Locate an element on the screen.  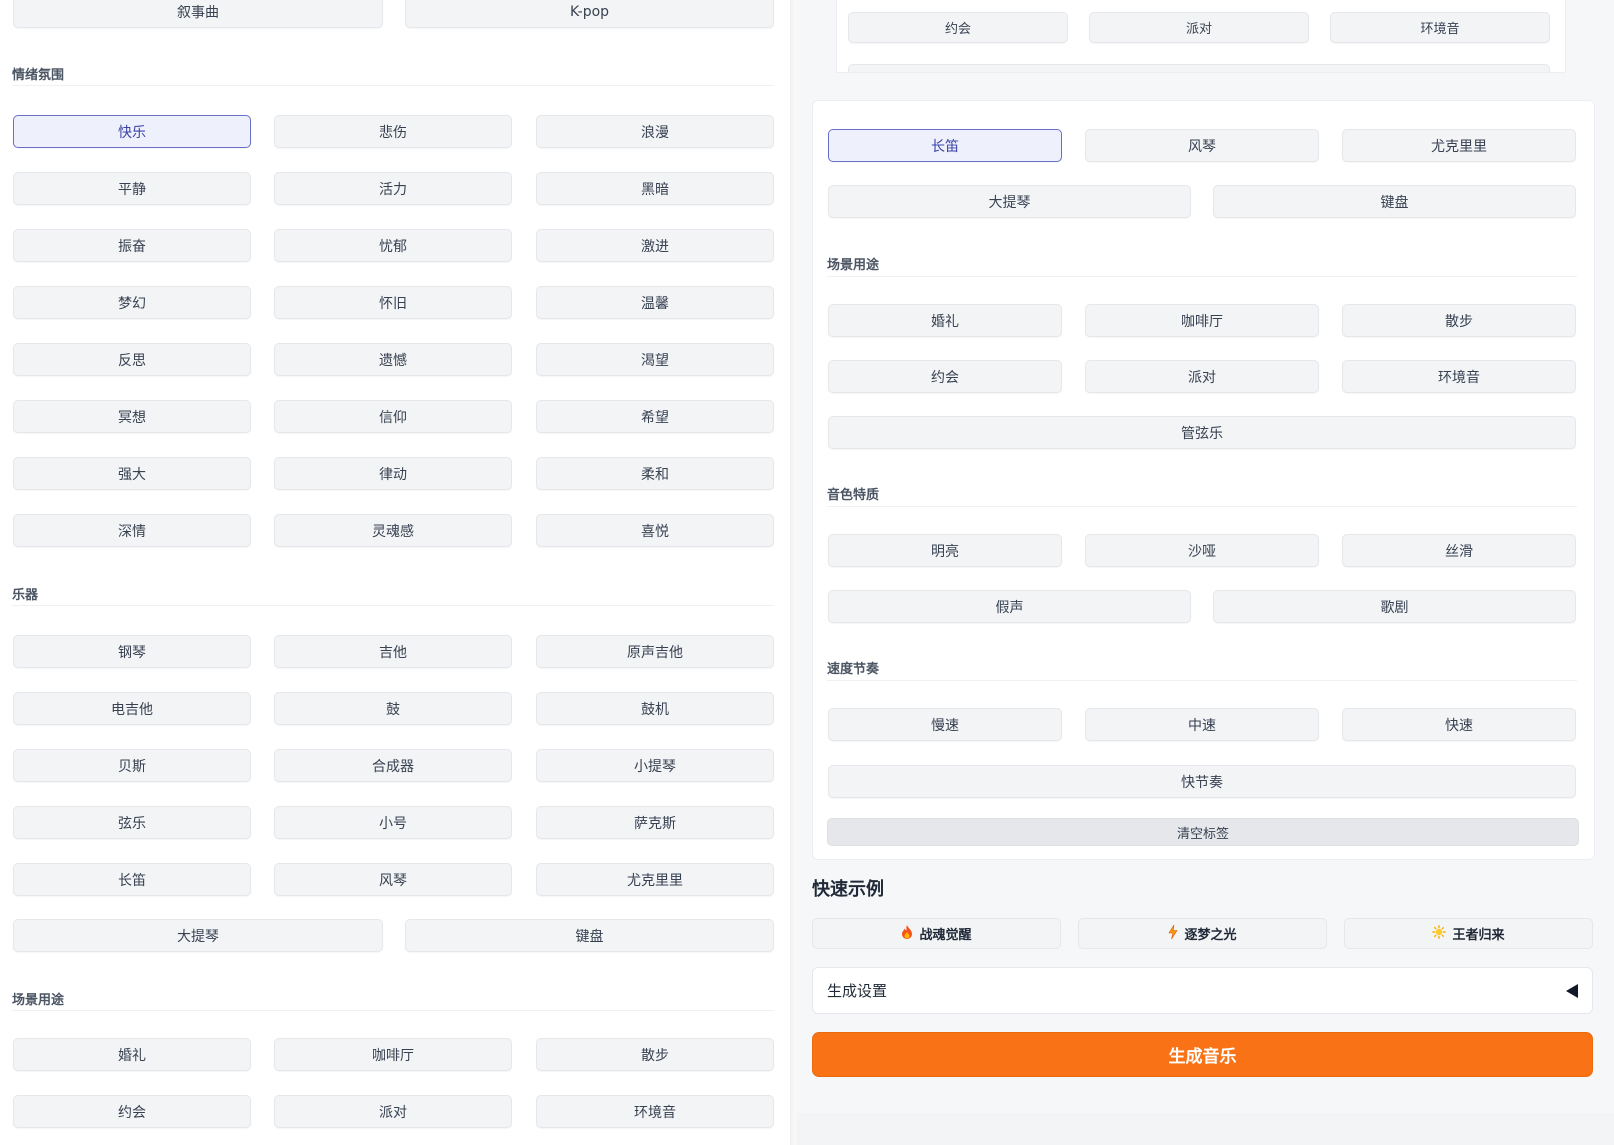
mood-tag-romantic: 浪漫 is located at coordinates (655, 131).